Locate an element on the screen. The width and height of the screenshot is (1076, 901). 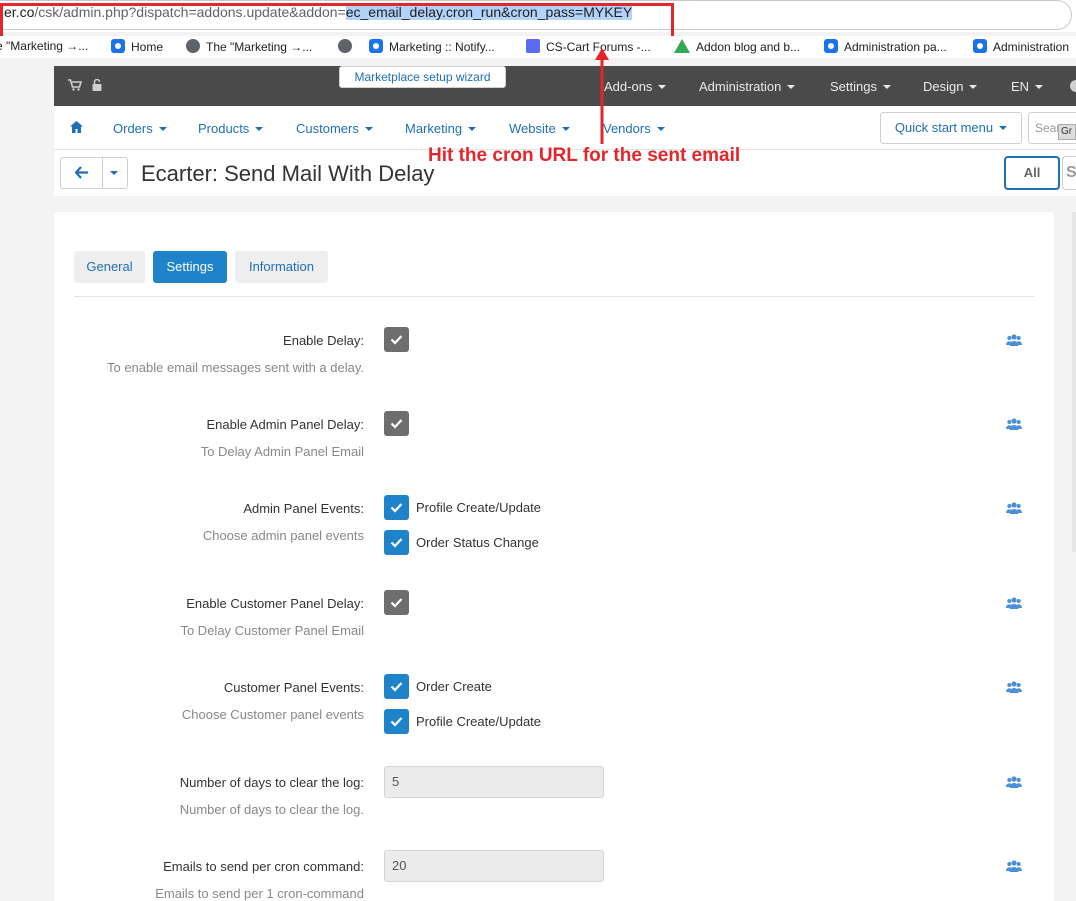
marketplace-wizard-tooltip: Marketplace setup wizard is located at coordinates (422, 77).